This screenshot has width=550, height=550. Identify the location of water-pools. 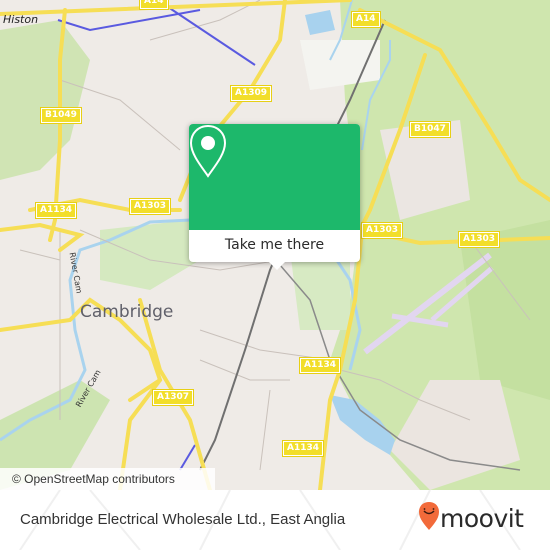
(320, 22).